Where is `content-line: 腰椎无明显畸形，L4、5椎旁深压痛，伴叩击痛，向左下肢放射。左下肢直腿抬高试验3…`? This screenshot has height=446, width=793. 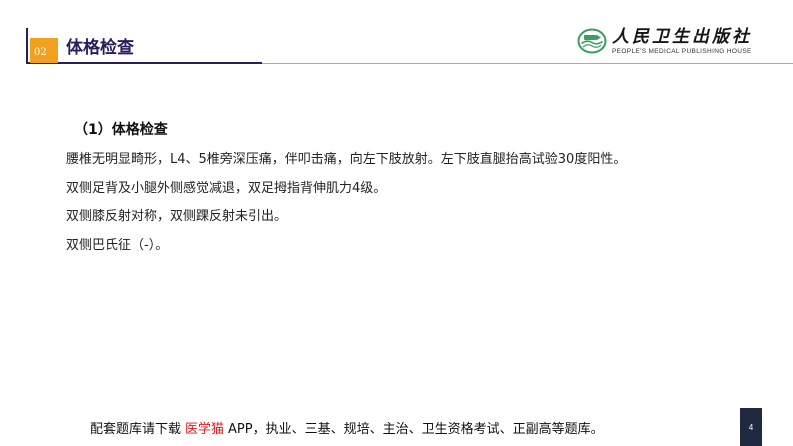 content-line: 腰椎无明显畸形，L4、5椎旁深压痛，伴叩击痛，向左下肢放射。左下肢直腿抬高试验3… is located at coordinates (346, 159).